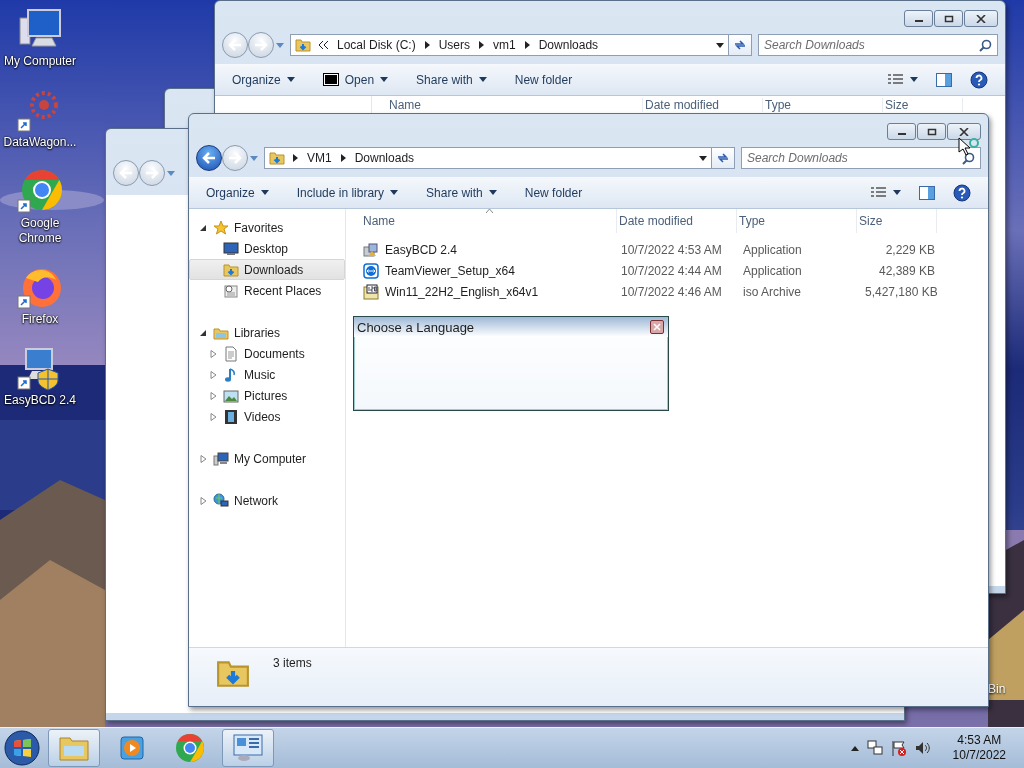  I want to click on nav-item: My Computer, so click(267, 458).